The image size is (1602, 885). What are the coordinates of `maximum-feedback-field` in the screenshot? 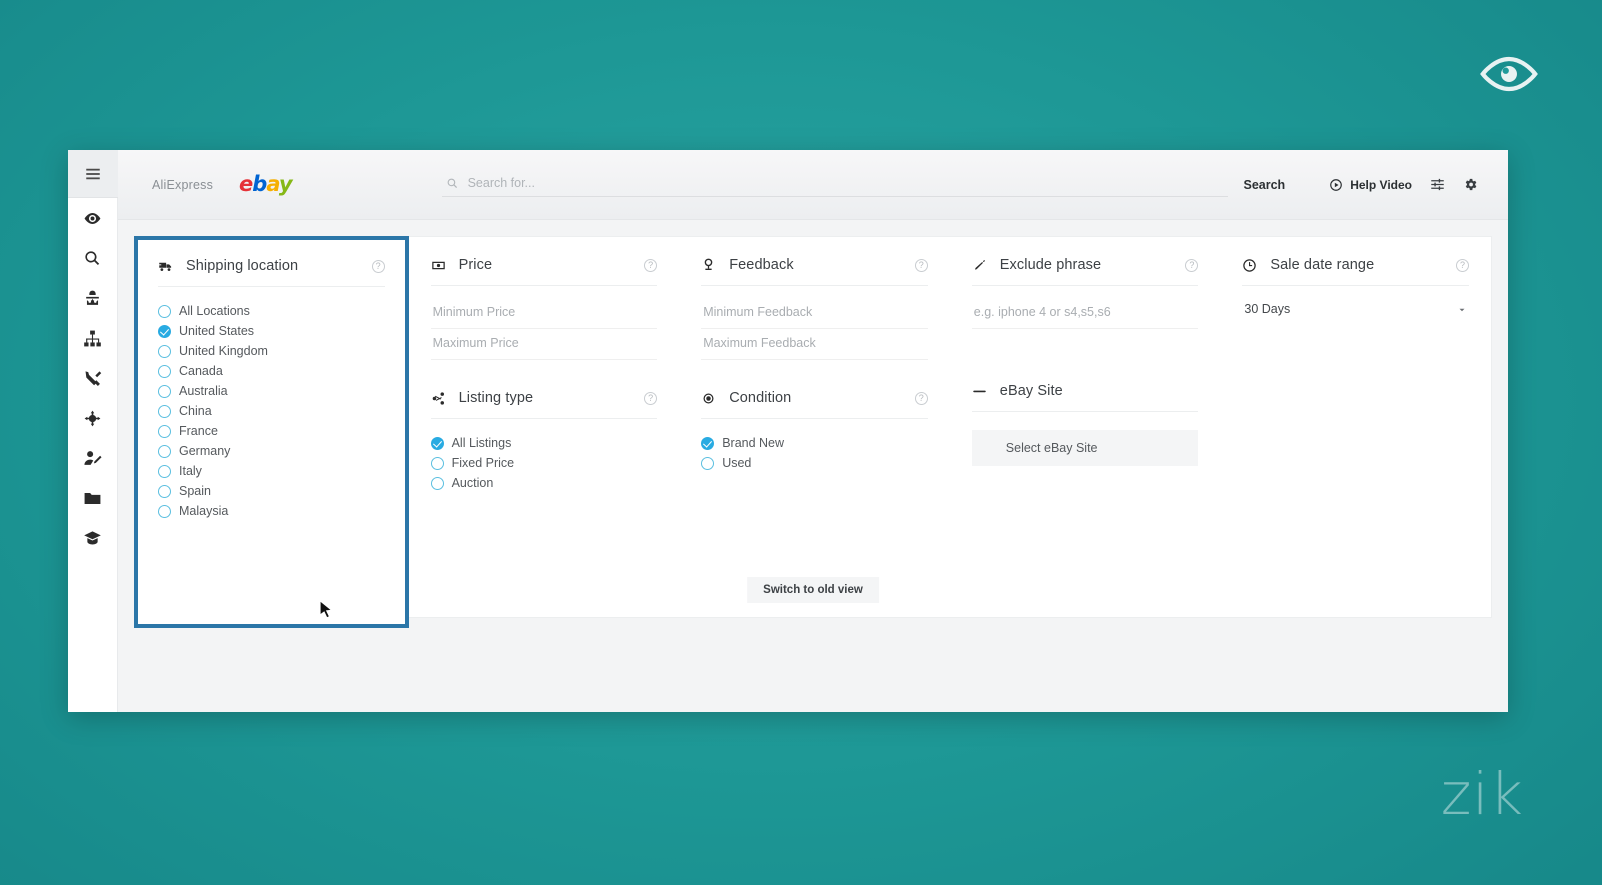 It's located at (814, 344).